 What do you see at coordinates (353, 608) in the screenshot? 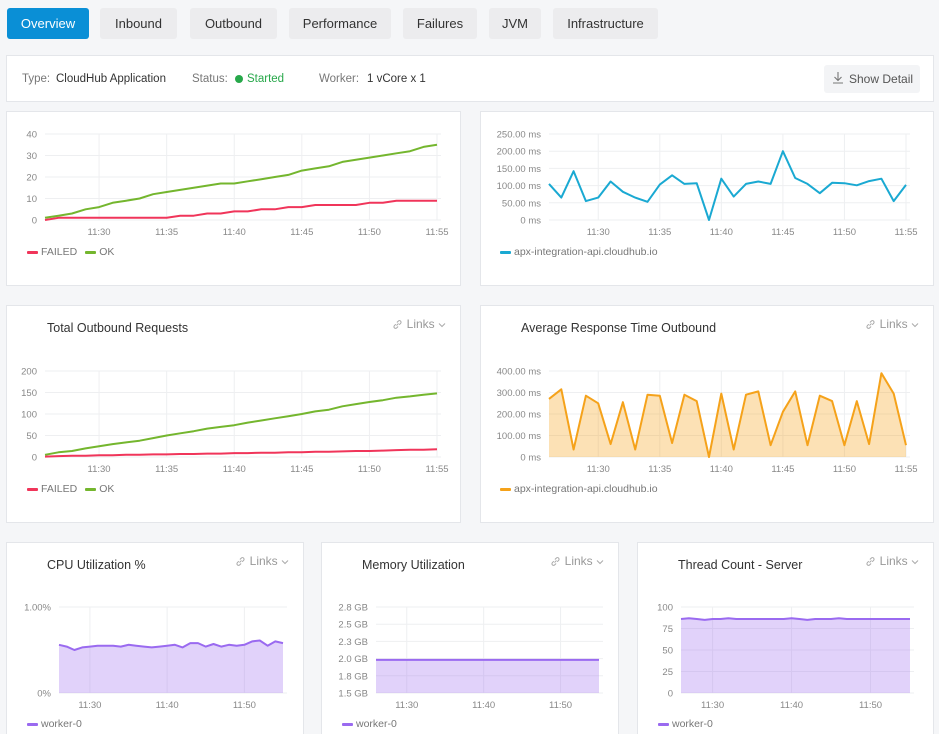
I see `y-tick-label: 2.8 GB` at bounding box center [353, 608].